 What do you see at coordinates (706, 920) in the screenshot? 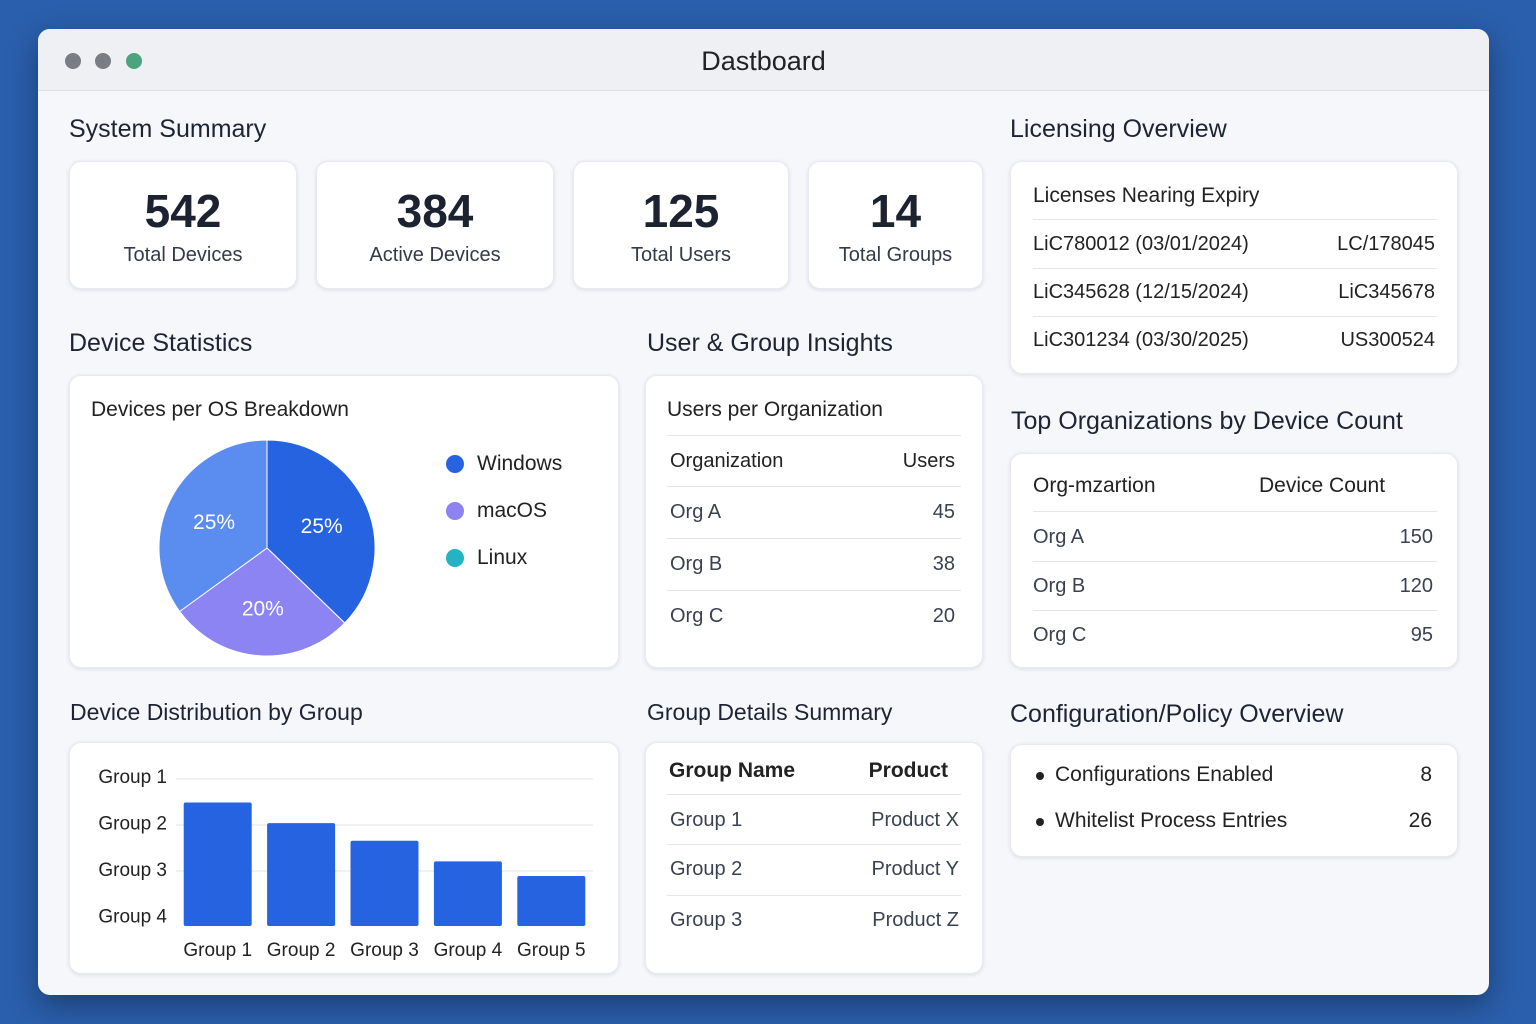
I see `group-name: Group 3` at bounding box center [706, 920].